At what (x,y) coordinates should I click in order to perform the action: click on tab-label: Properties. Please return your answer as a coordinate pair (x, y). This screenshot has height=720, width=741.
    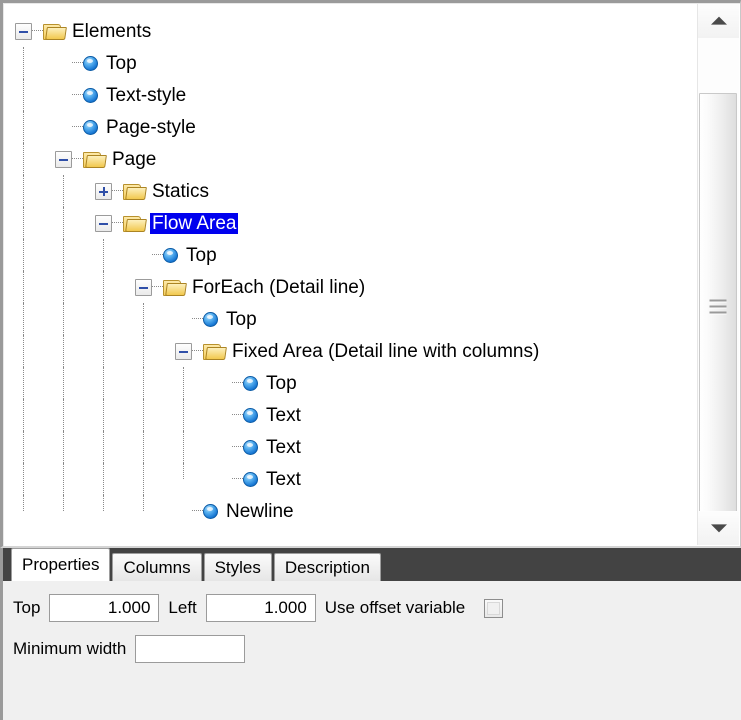
    Looking at the image, I should click on (61, 564).